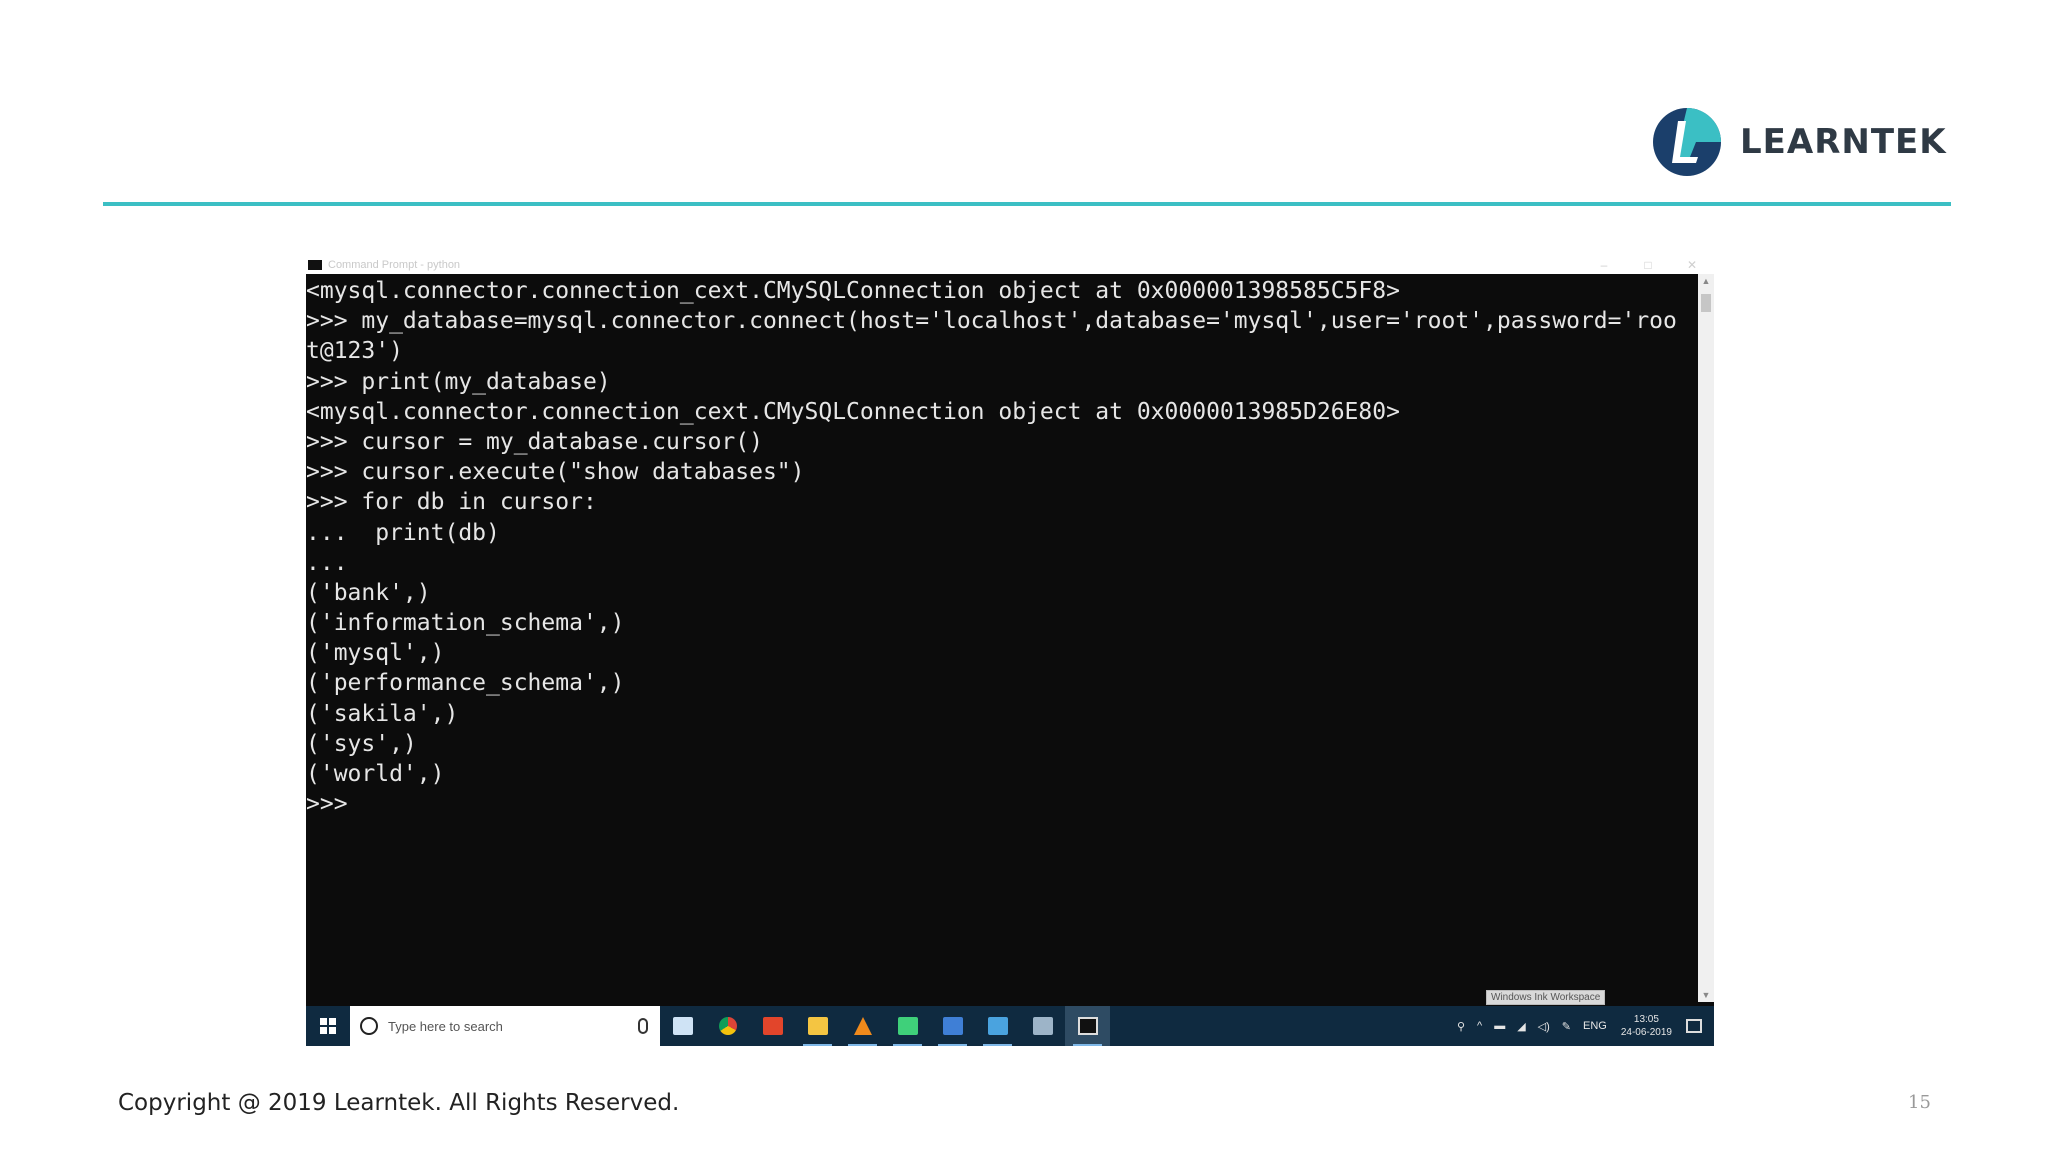  I want to click on chevron-up-icon: ^, so click(1479, 1026).